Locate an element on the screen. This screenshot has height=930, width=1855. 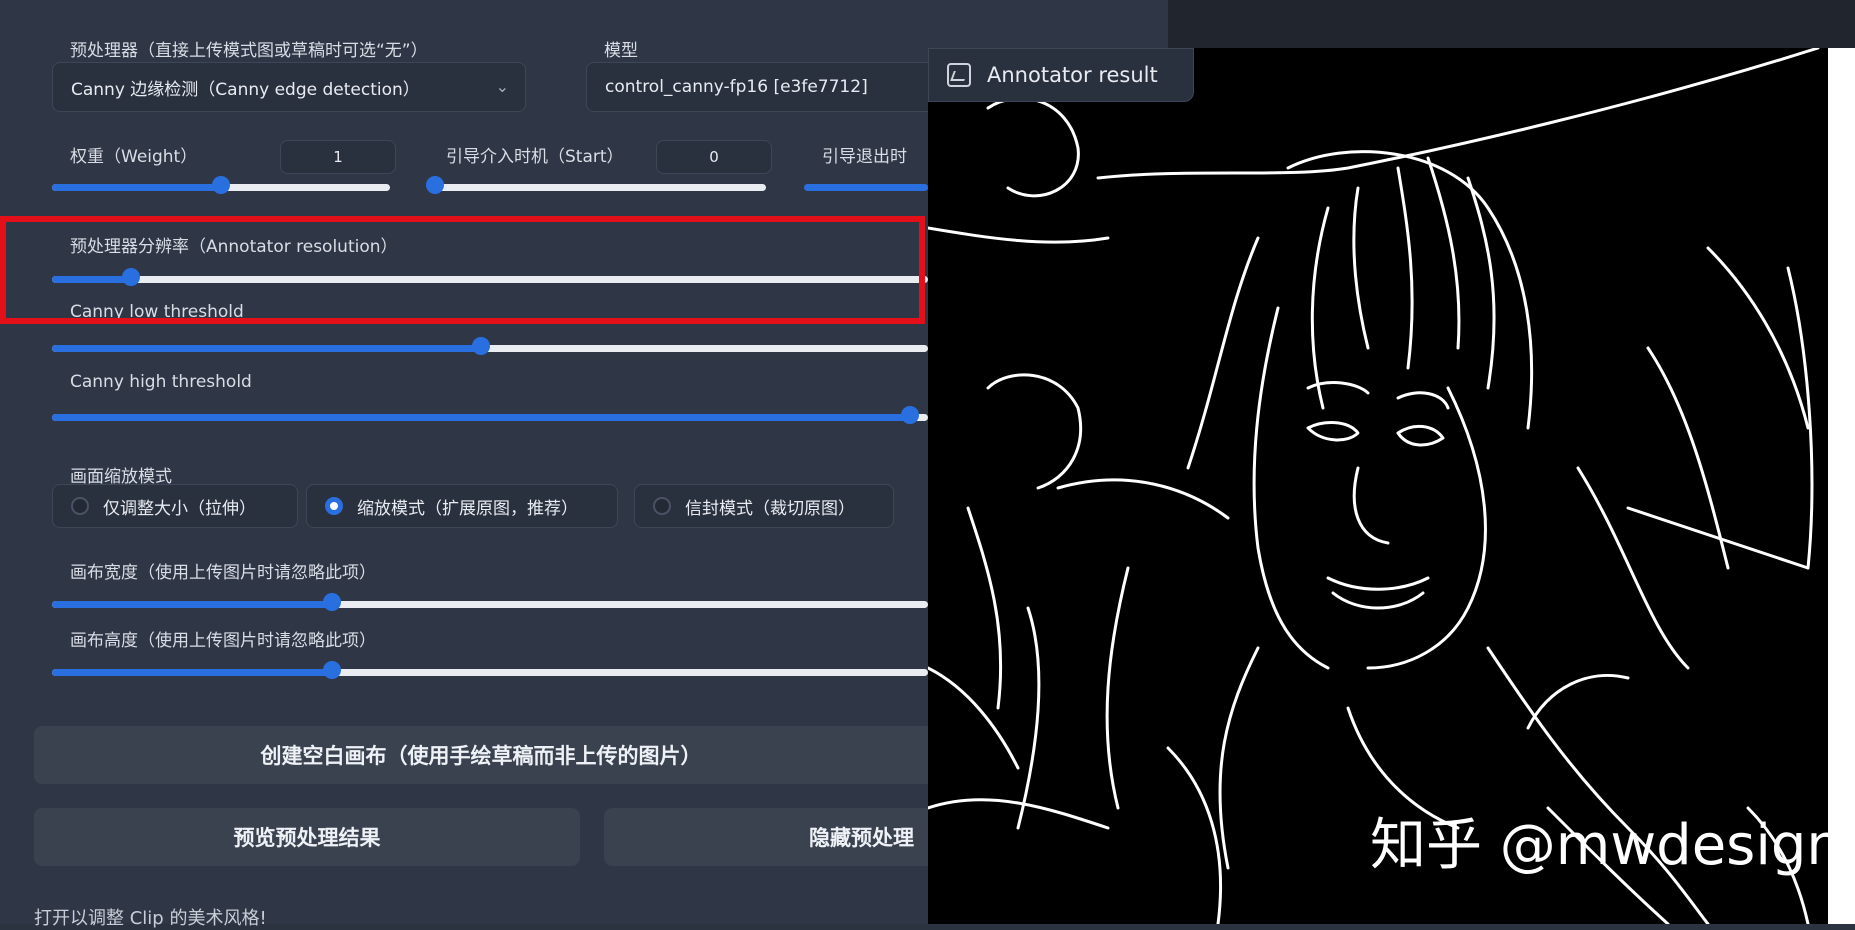
preprocessor-select: Canny 边缘检测（Canny edge detection） ⌄ is located at coordinates (289, 87).